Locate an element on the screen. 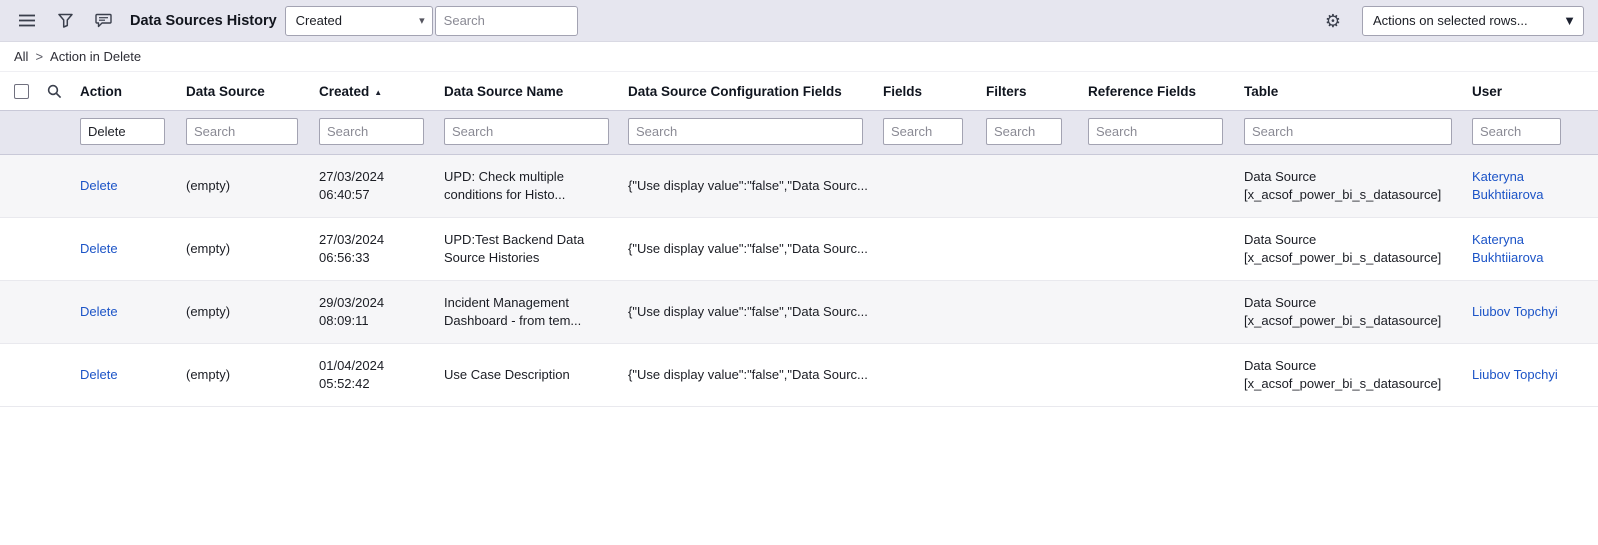 Image resolution: width=1598 pixels, height=545 pixels. filter-button is located at coordinates (65, 21).